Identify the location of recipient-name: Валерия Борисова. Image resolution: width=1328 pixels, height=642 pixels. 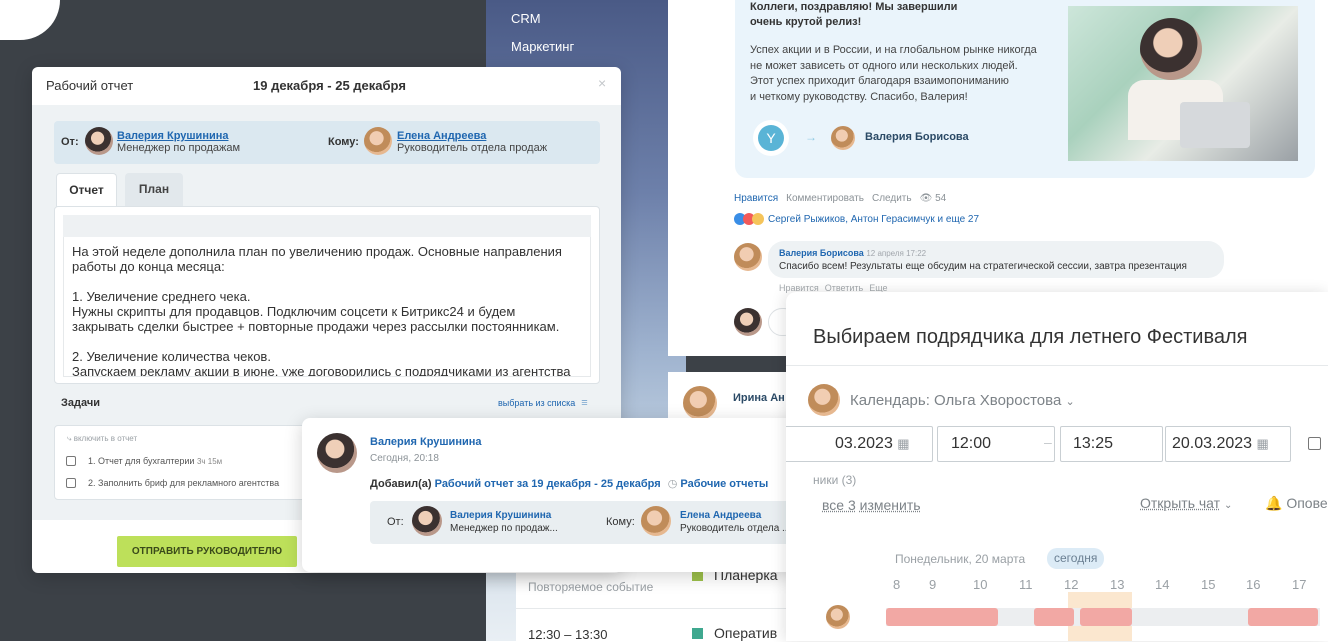
(917, 137).